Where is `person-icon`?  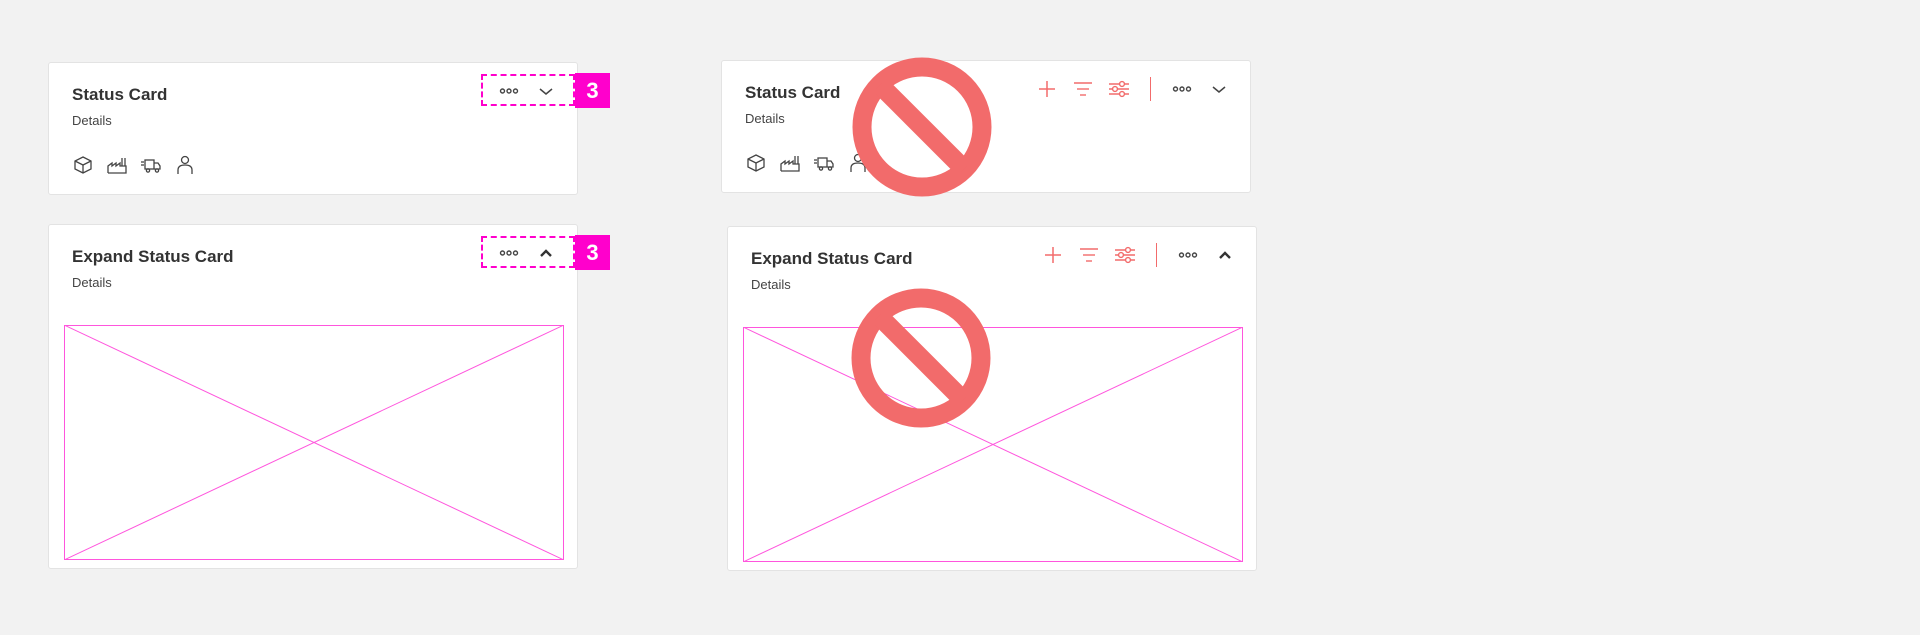 person-icon is located at coordinates (185, 165).